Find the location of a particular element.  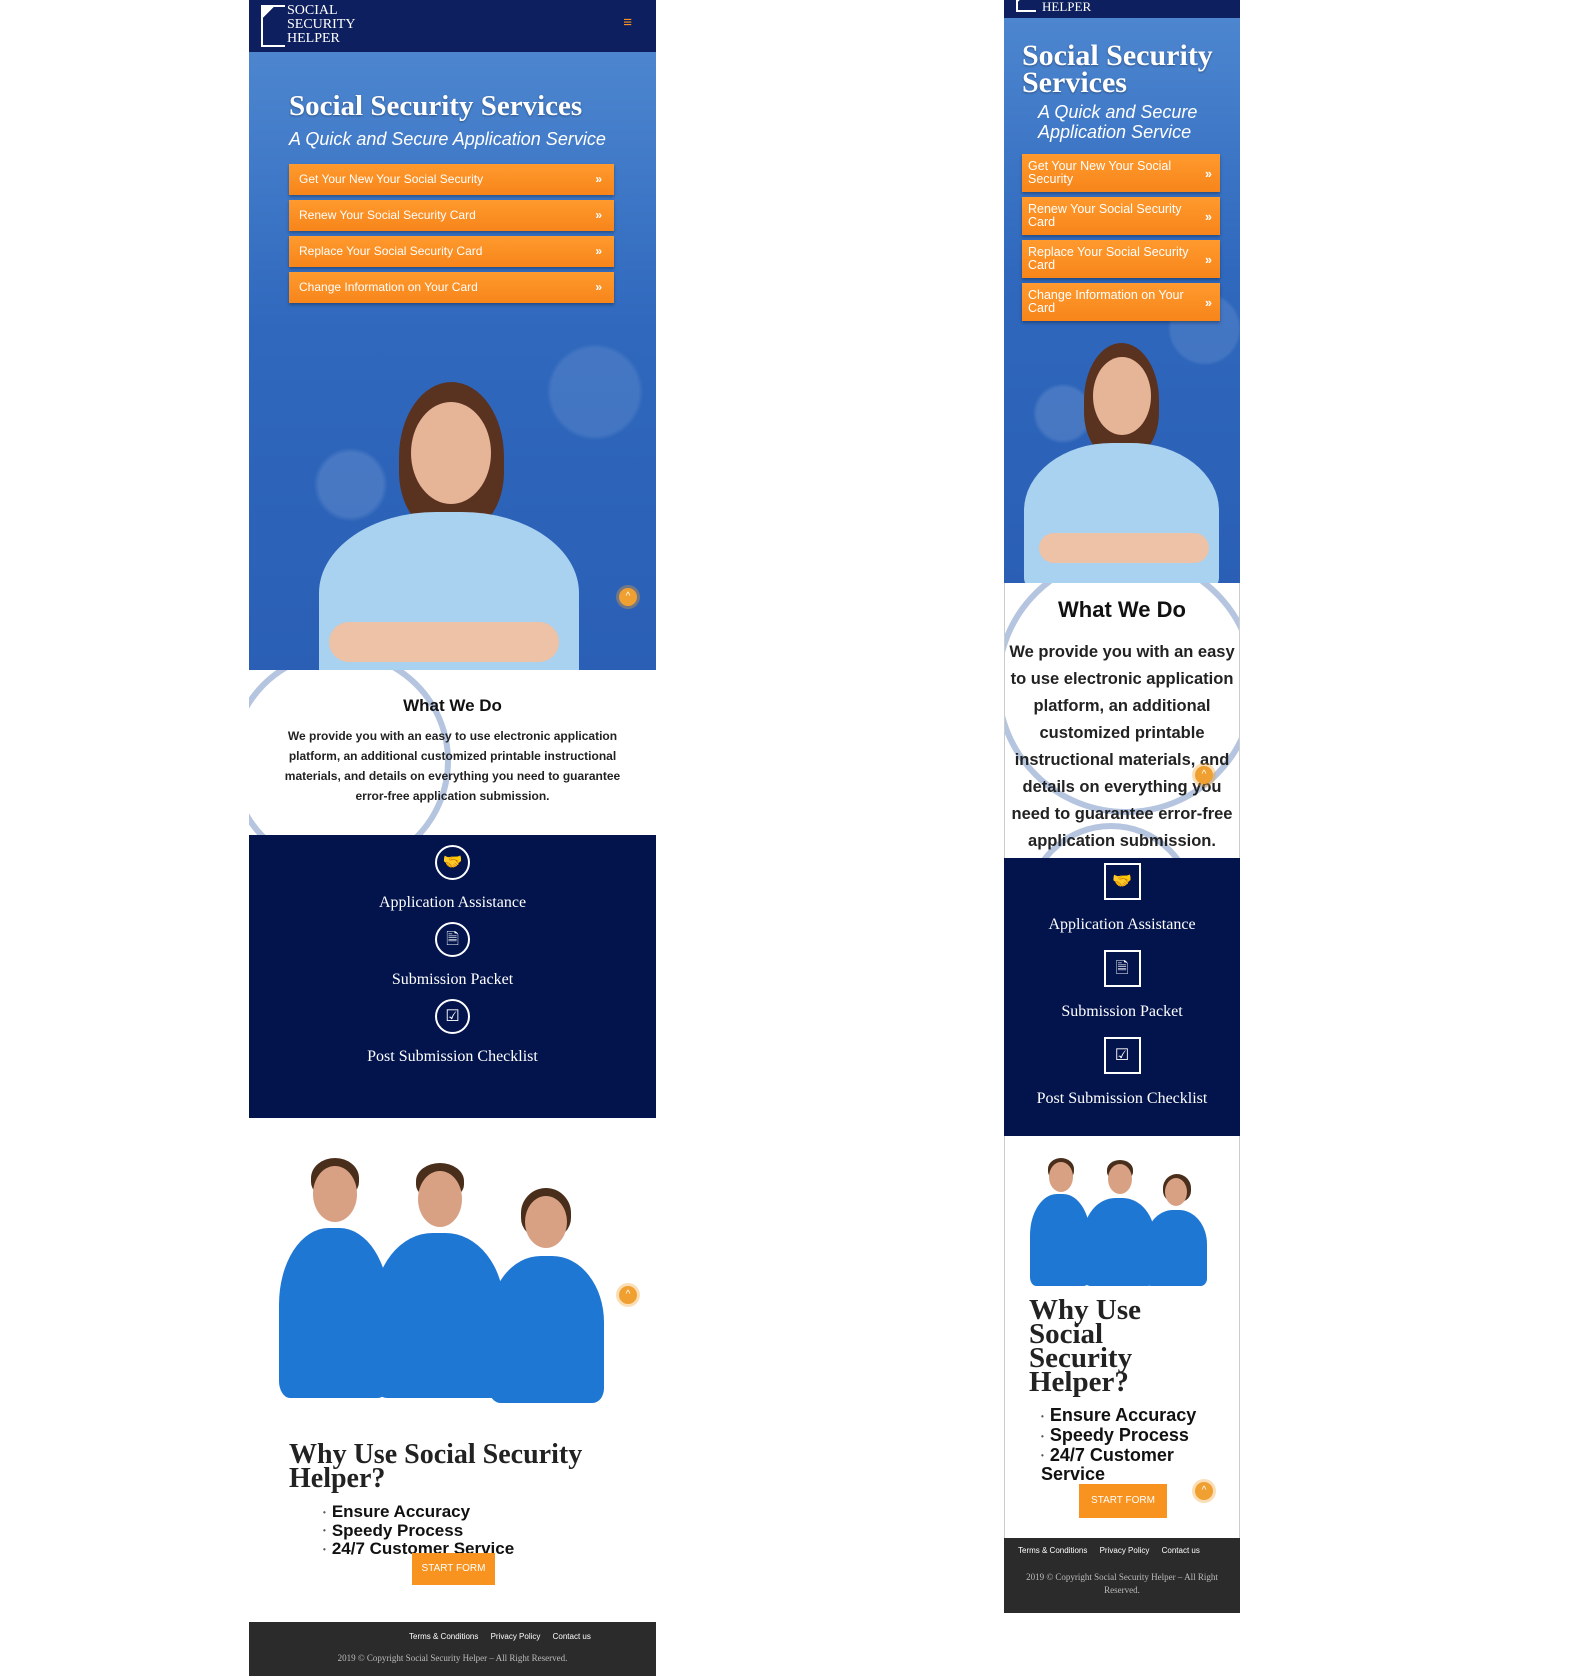

benefit-item: 24/7 Customer Service is located at coordinates (1140, 1465).